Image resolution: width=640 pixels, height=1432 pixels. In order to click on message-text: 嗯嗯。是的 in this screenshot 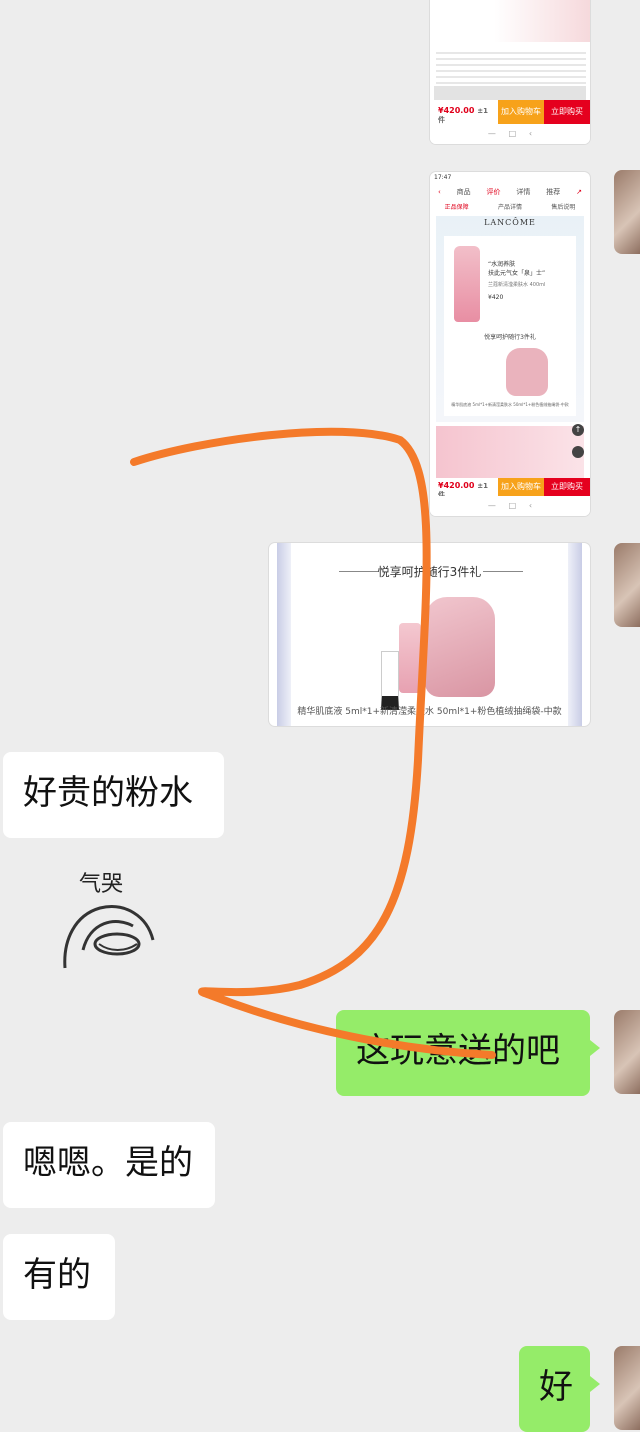, I will do `click(108, 1163)`.